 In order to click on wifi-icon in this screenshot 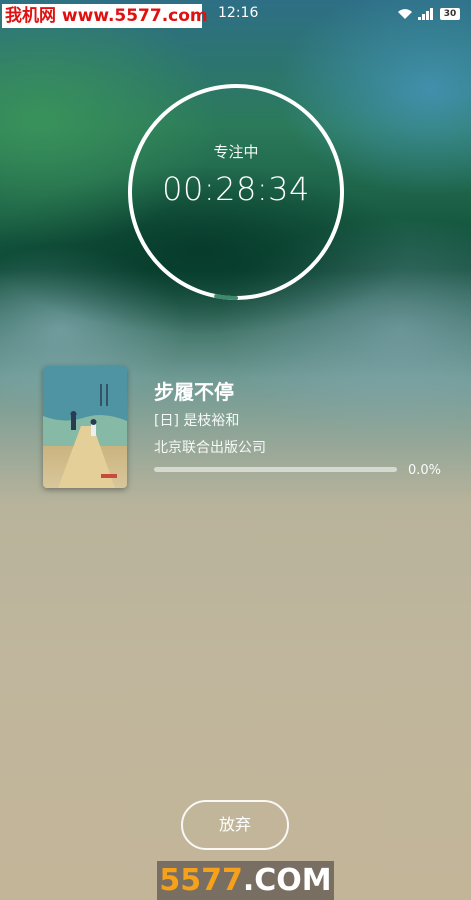, I will do `click(405, 14)`.